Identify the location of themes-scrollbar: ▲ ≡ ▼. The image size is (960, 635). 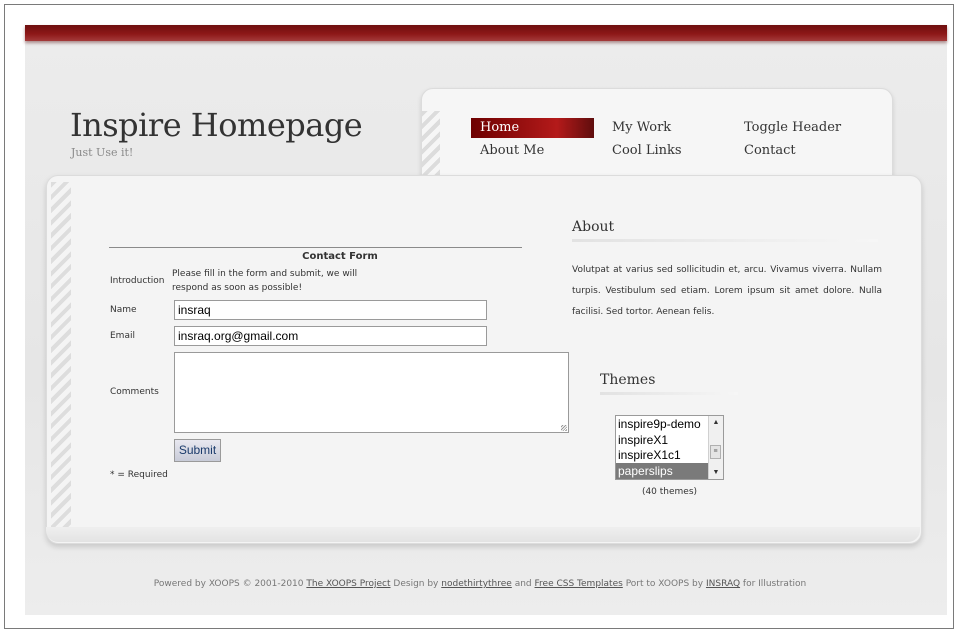
(715, 447).